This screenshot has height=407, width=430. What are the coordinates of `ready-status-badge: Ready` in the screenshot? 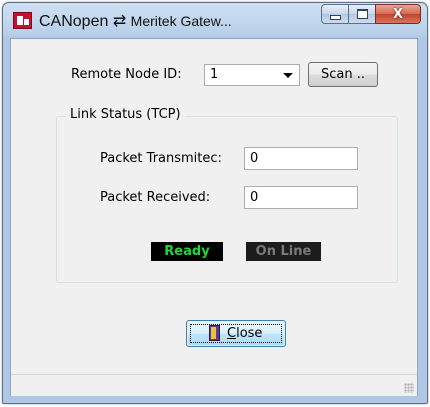 It's located at (187, 251).